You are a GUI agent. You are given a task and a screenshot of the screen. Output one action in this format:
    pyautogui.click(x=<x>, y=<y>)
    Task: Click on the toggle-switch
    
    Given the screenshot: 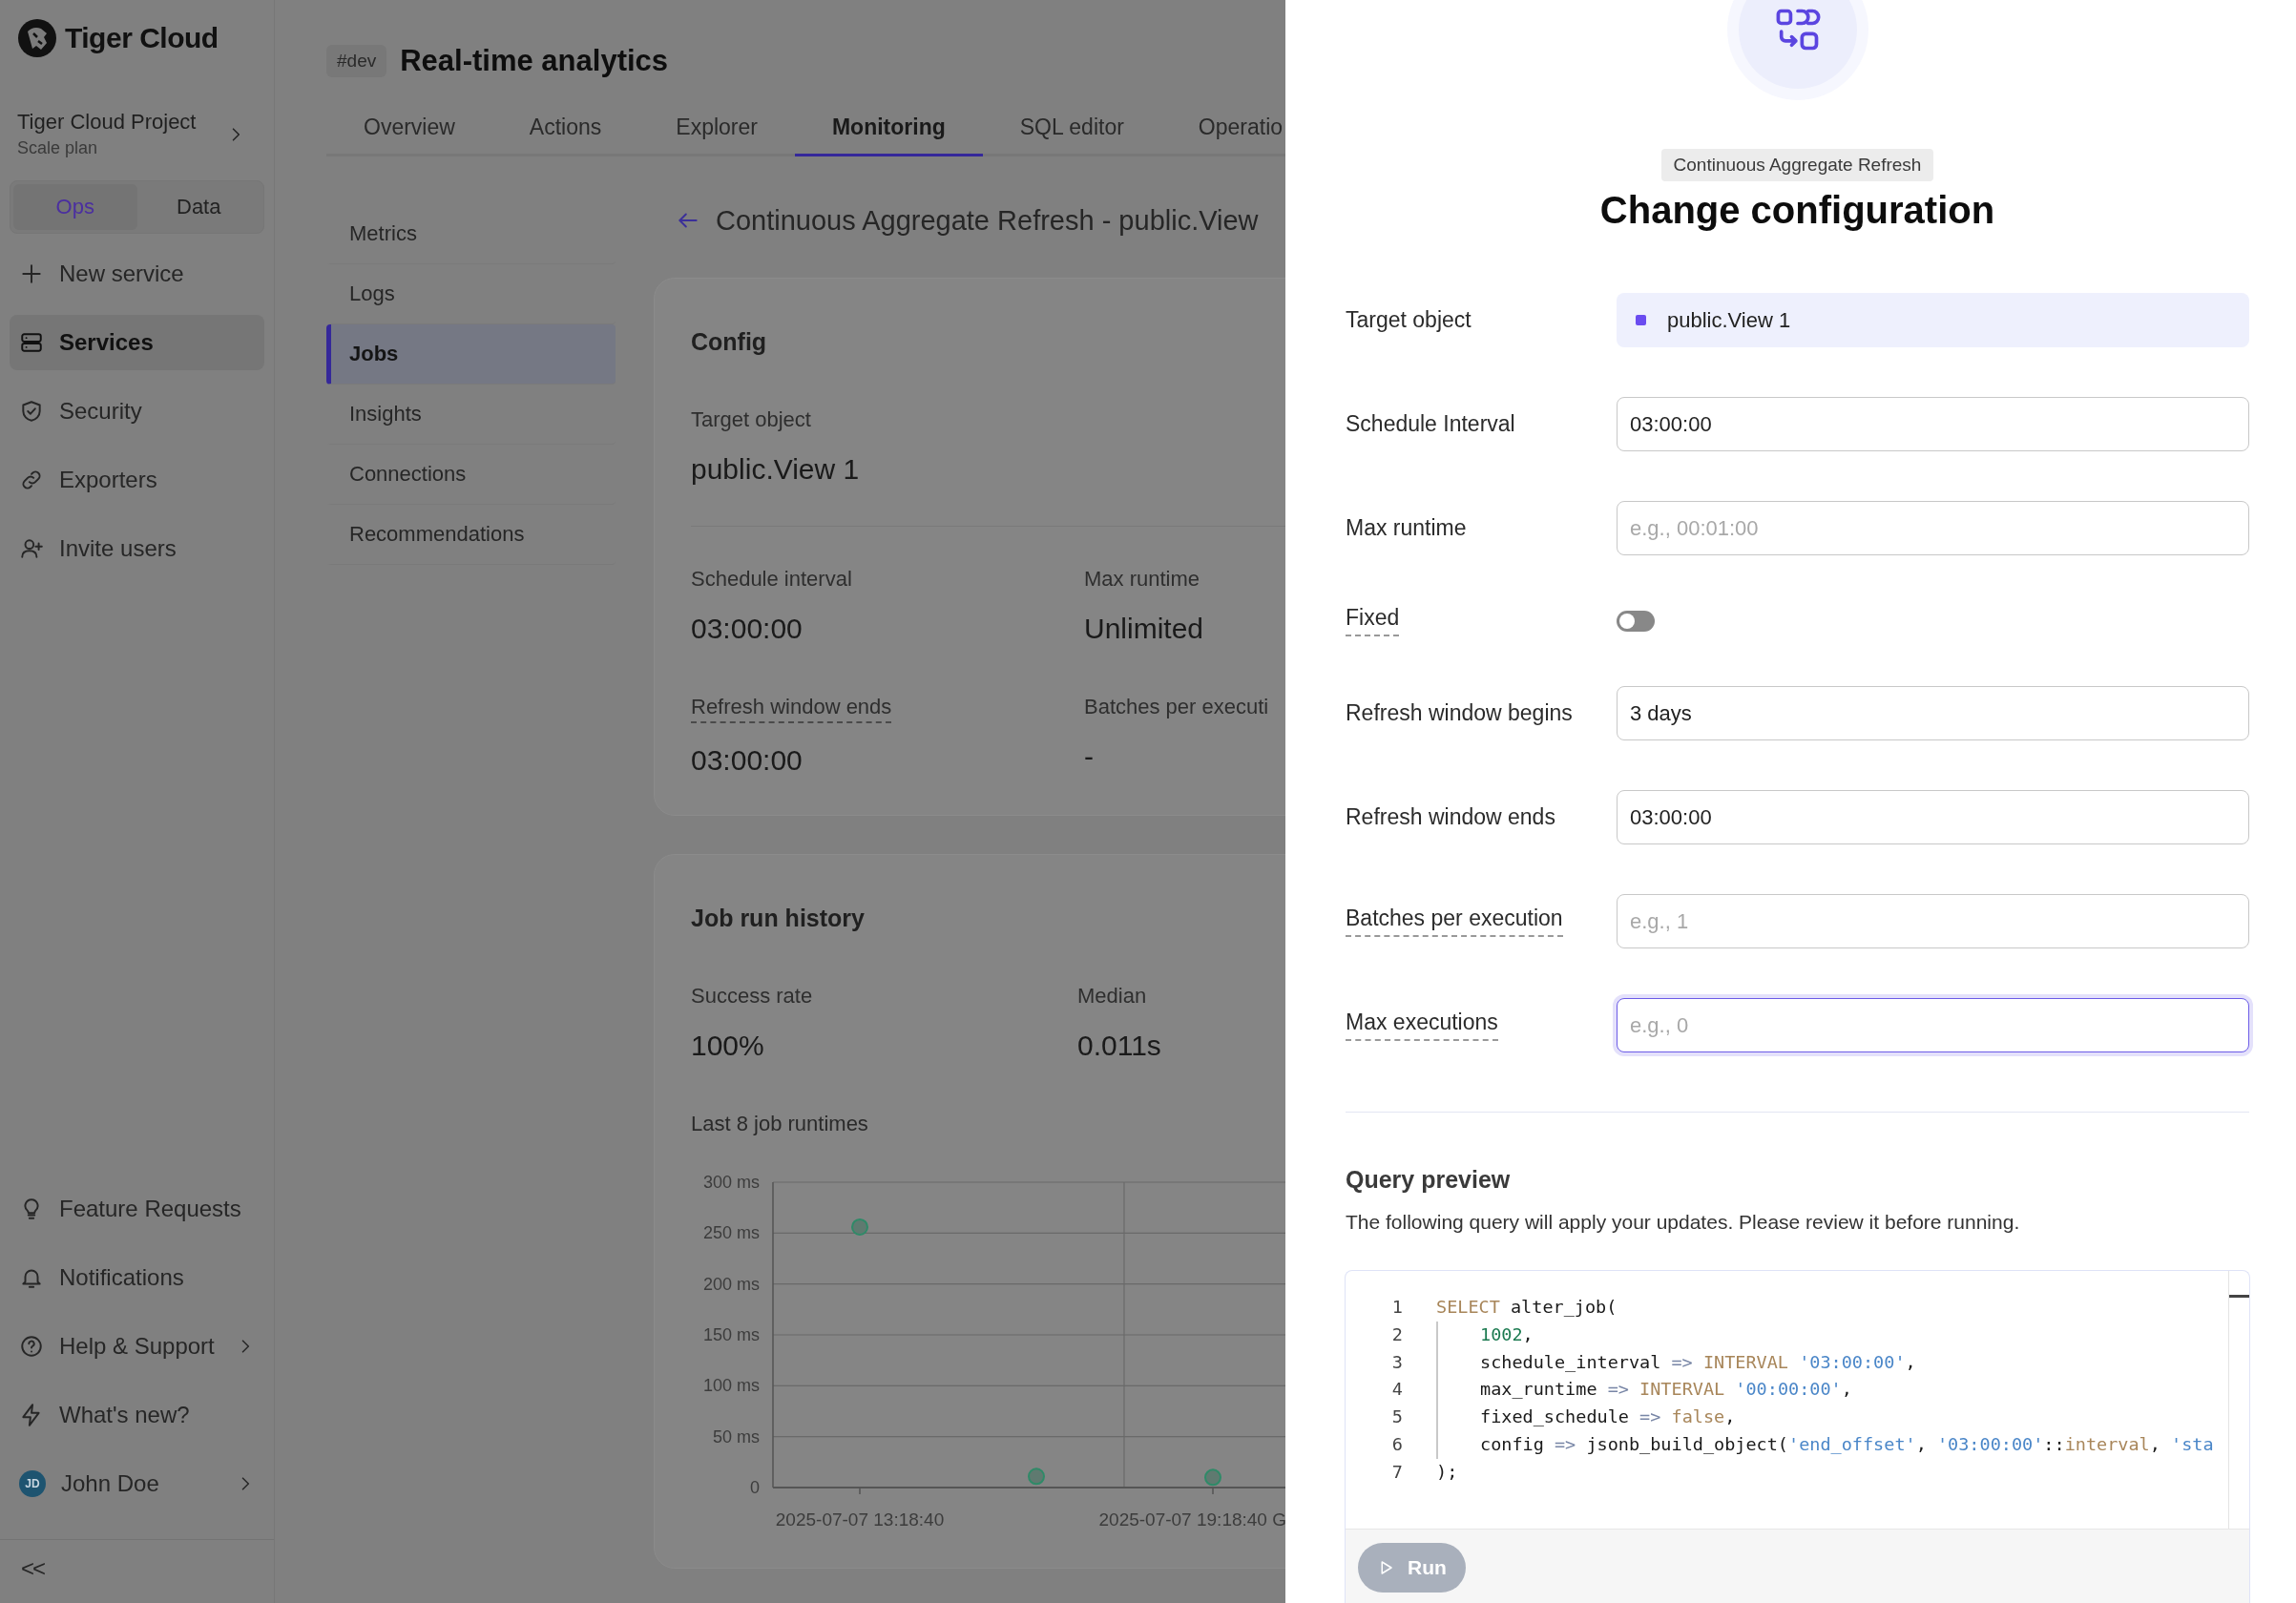 What is the action you would take?
    pyautogui.click(x=1636, y=621)
    